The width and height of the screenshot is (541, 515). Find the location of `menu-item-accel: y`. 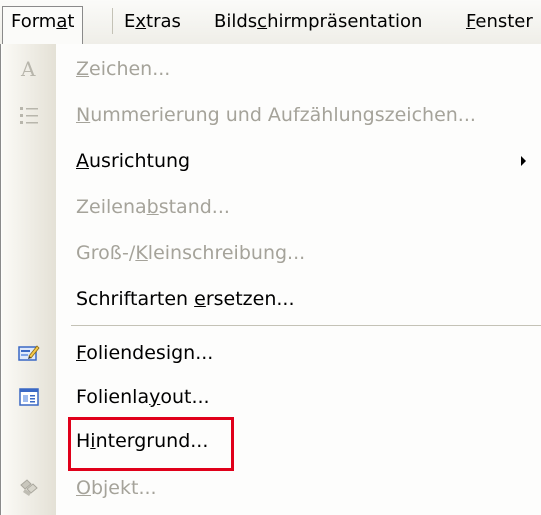

menu-item-accel: y is located at coordinates (155, 397).